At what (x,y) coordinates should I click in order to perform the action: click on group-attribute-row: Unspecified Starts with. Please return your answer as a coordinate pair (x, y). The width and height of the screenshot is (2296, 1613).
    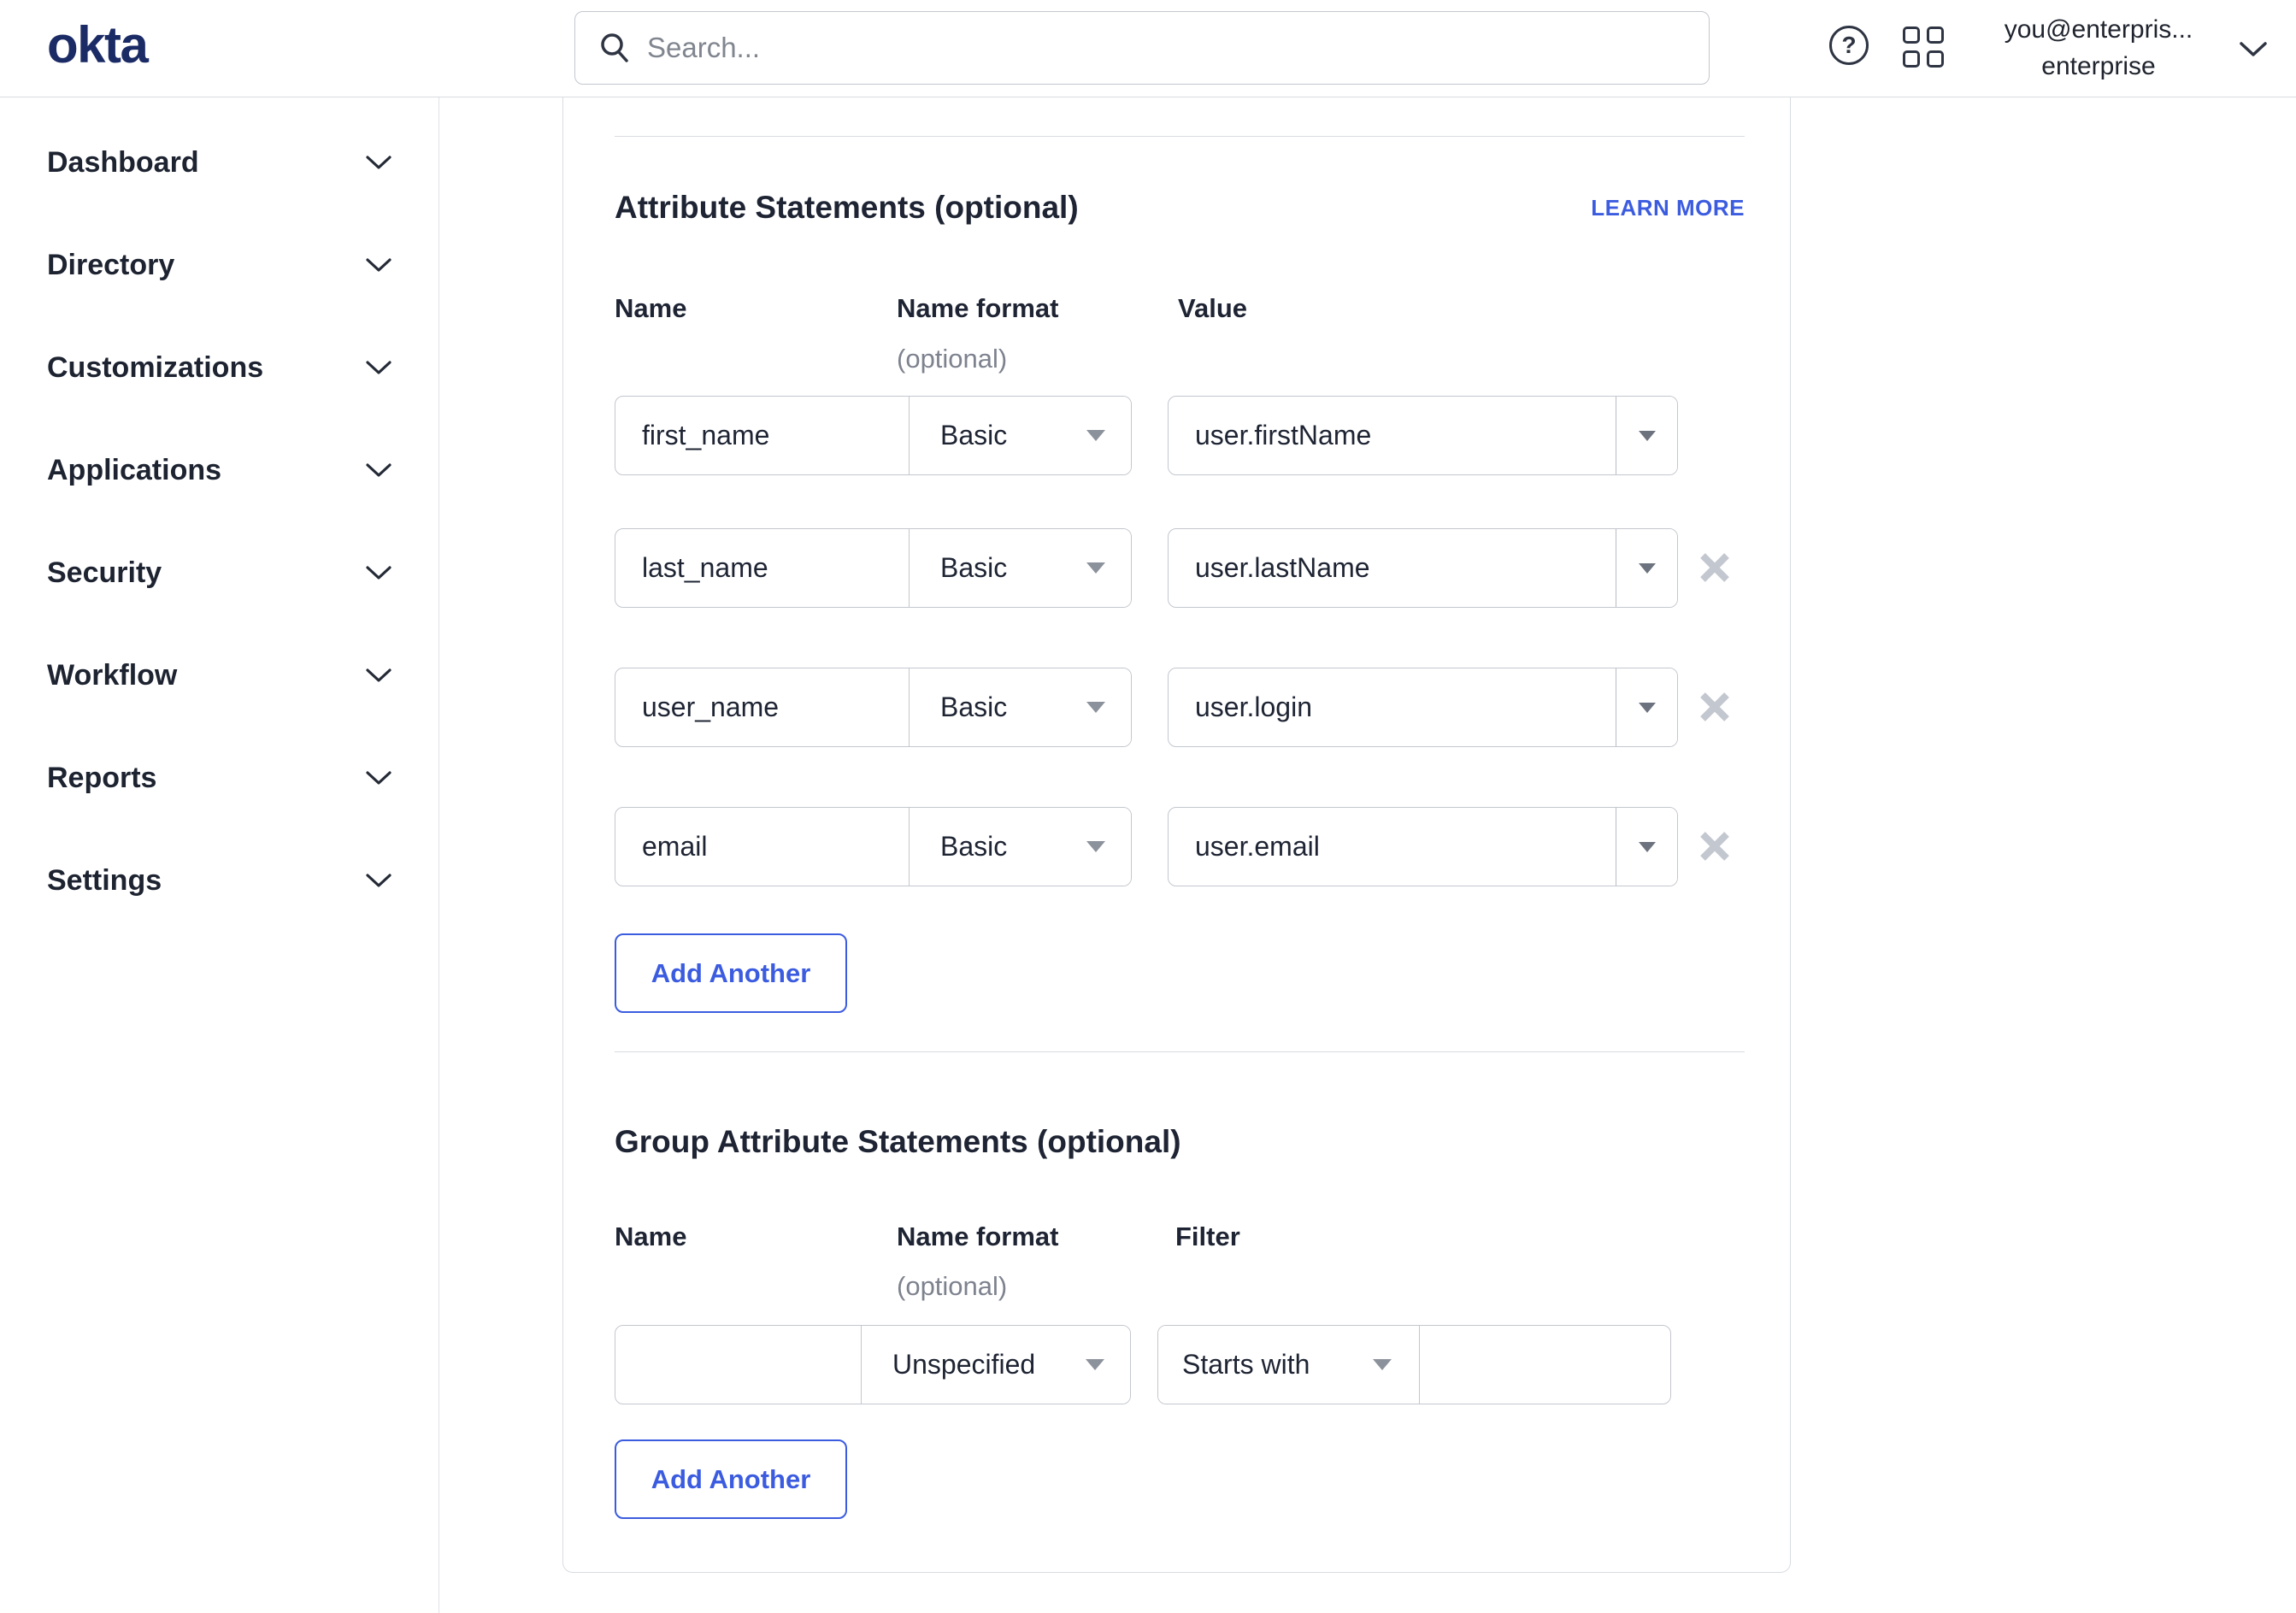
    Looking at the image, I should click on (1210, 1364).